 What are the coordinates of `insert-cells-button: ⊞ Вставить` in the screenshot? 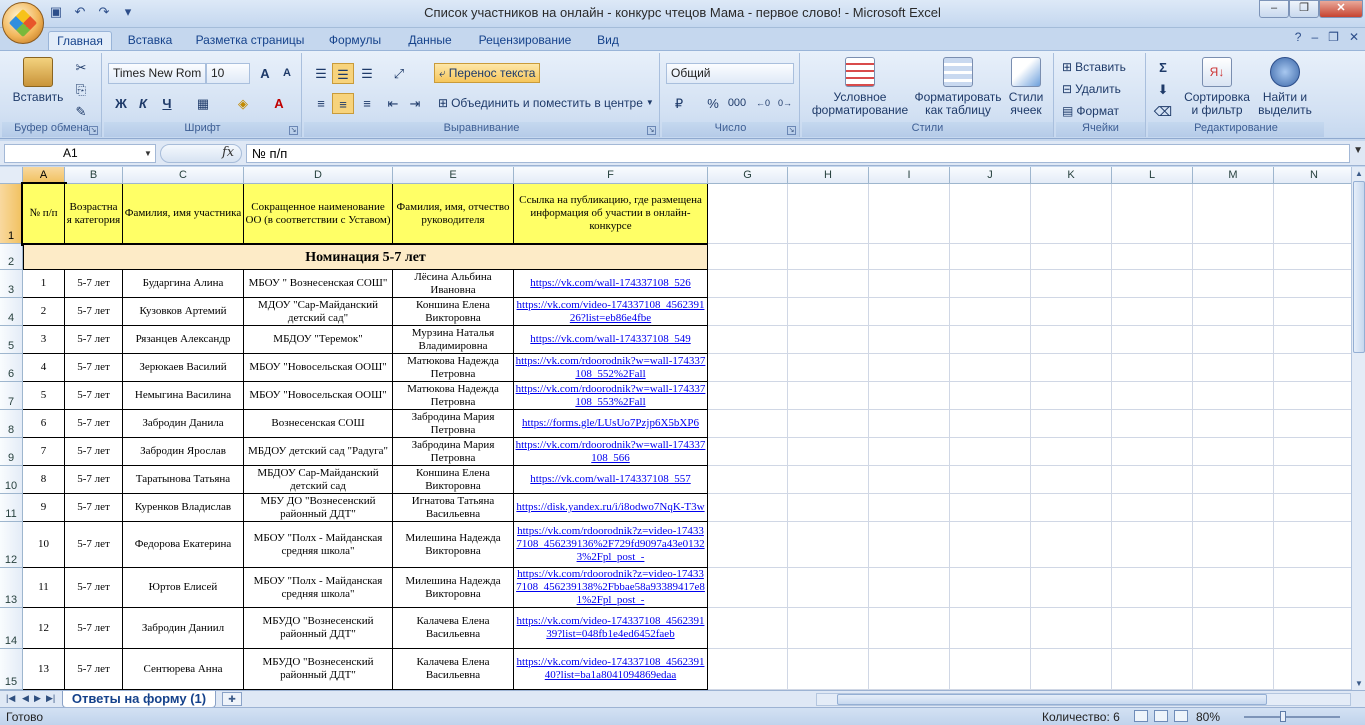 It's located at (1094, 67).